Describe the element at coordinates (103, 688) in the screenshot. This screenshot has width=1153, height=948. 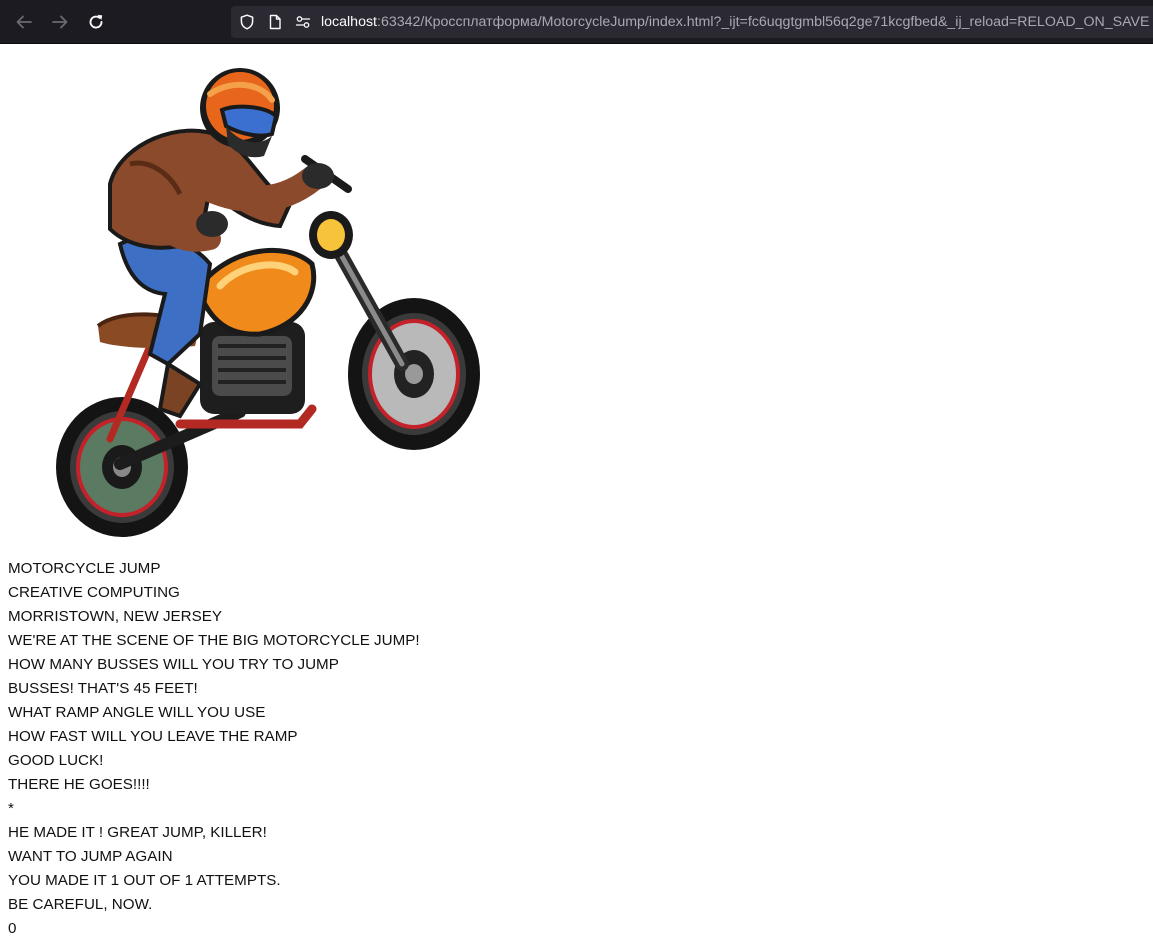
I see `output-line: BUSSES! THAT'S 45 FEET!` at that location.